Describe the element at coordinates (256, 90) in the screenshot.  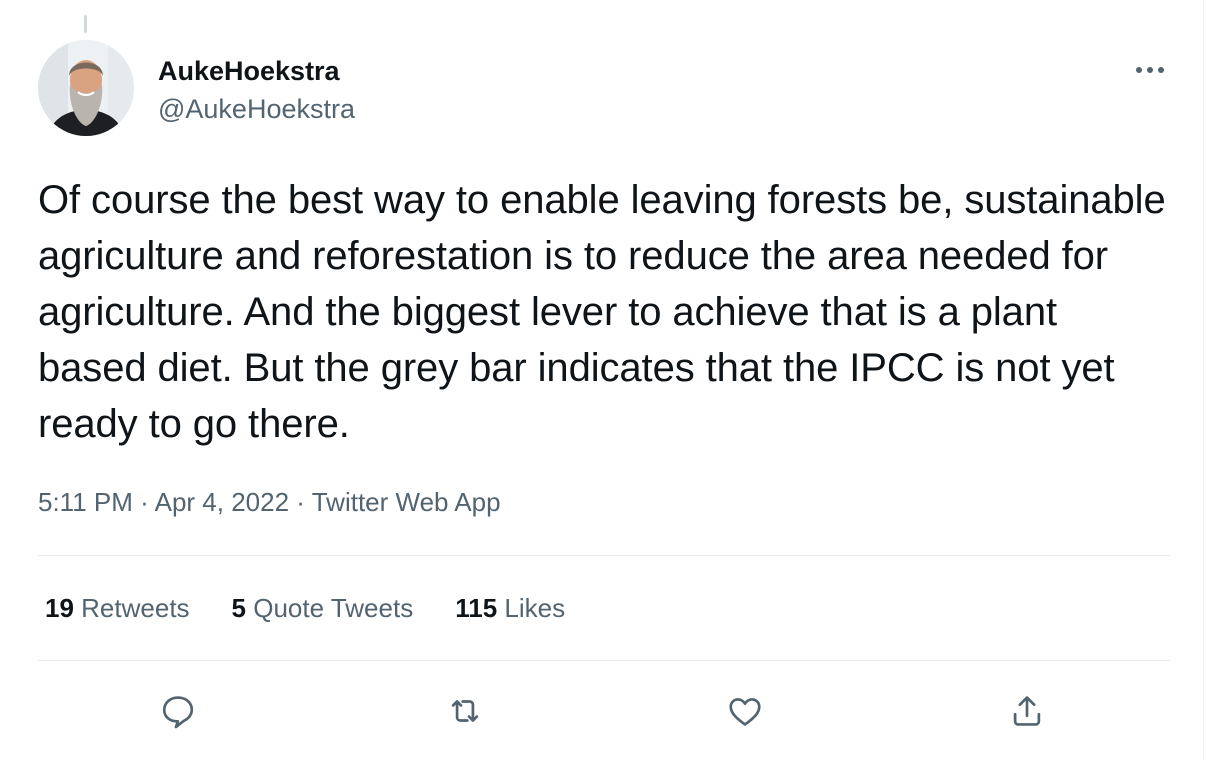
I see `user-names: AukeHoekstra @AukeHoekstra` at that location.